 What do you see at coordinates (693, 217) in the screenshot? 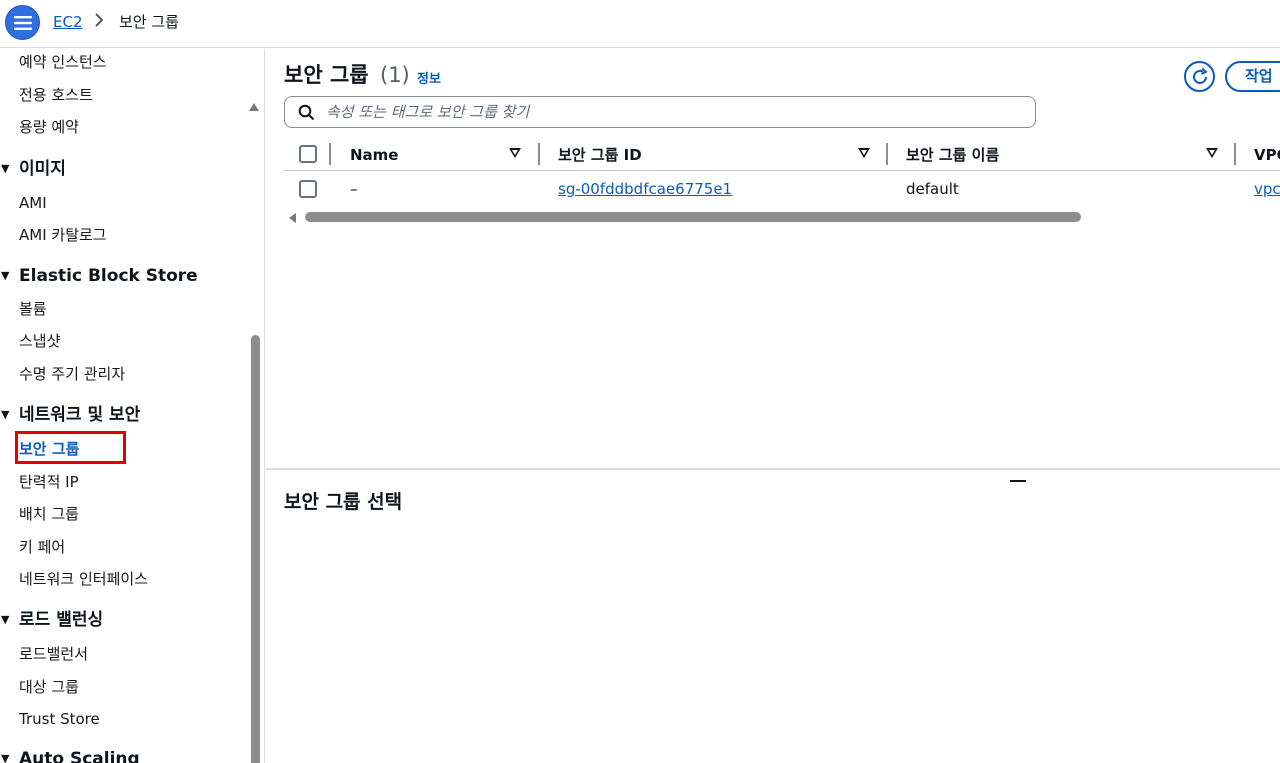
I see `table-horizontal-scrollbar` at bounding box center [693, 217].